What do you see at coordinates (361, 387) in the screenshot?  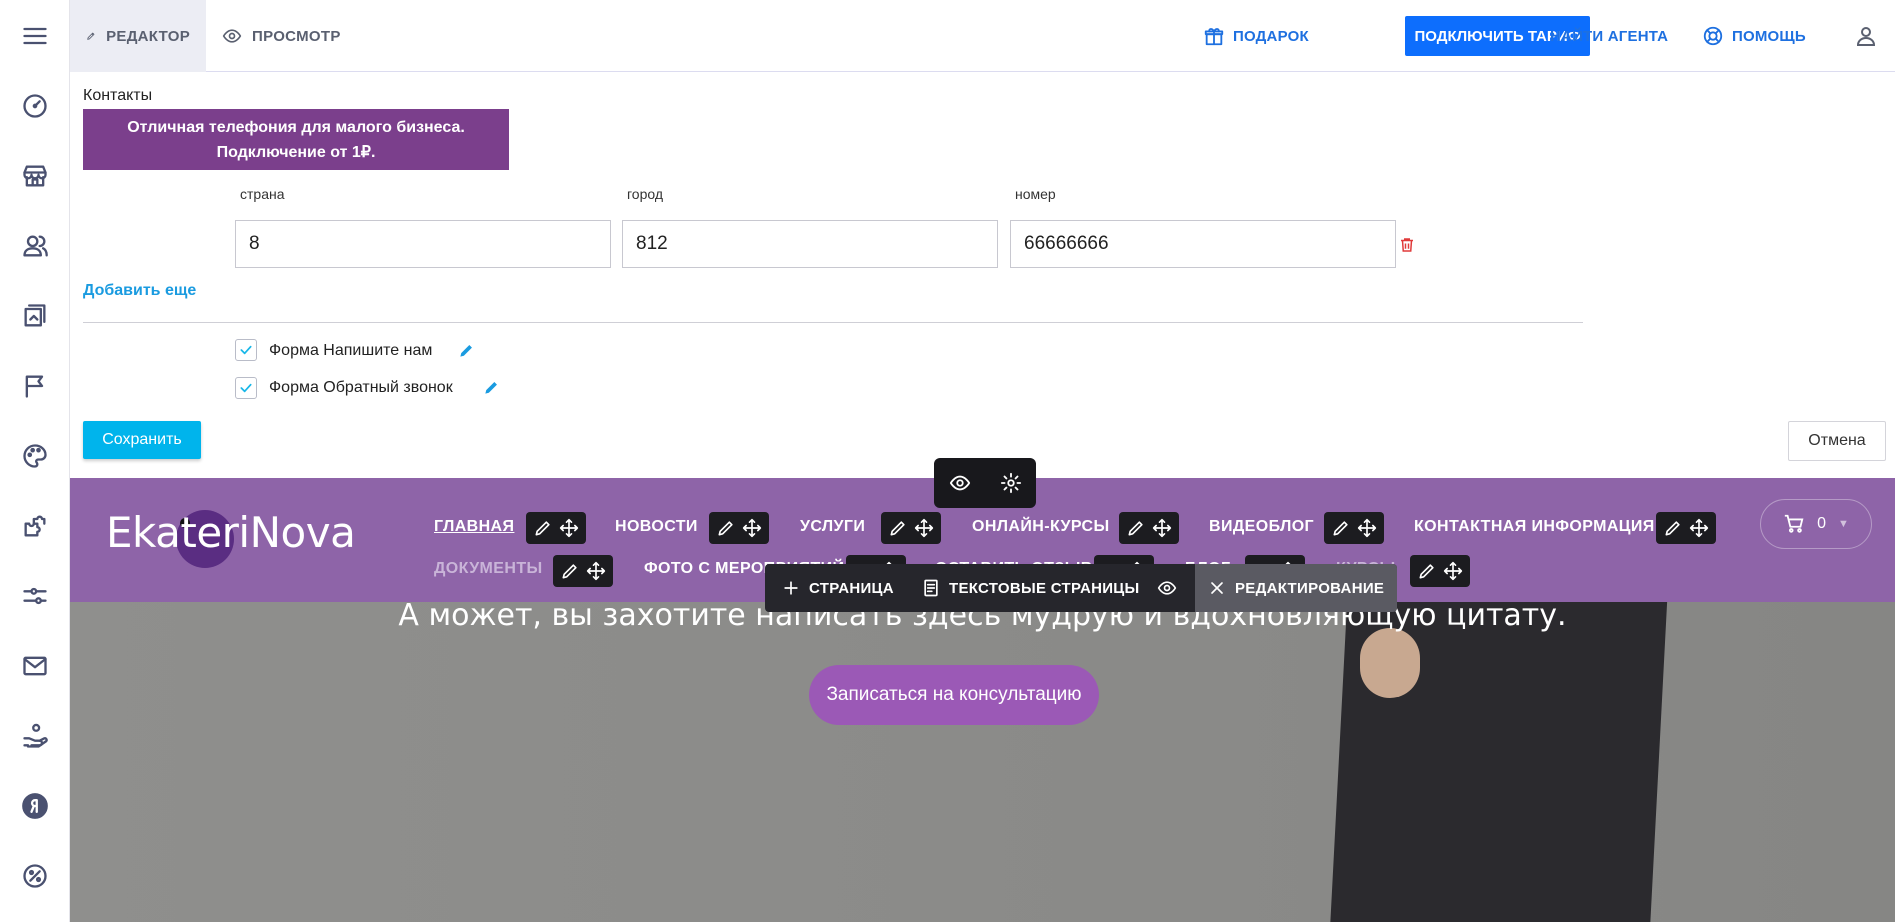 I see `form-callback-label: Форма Обратный звонок` at bounding box center [361, 387].